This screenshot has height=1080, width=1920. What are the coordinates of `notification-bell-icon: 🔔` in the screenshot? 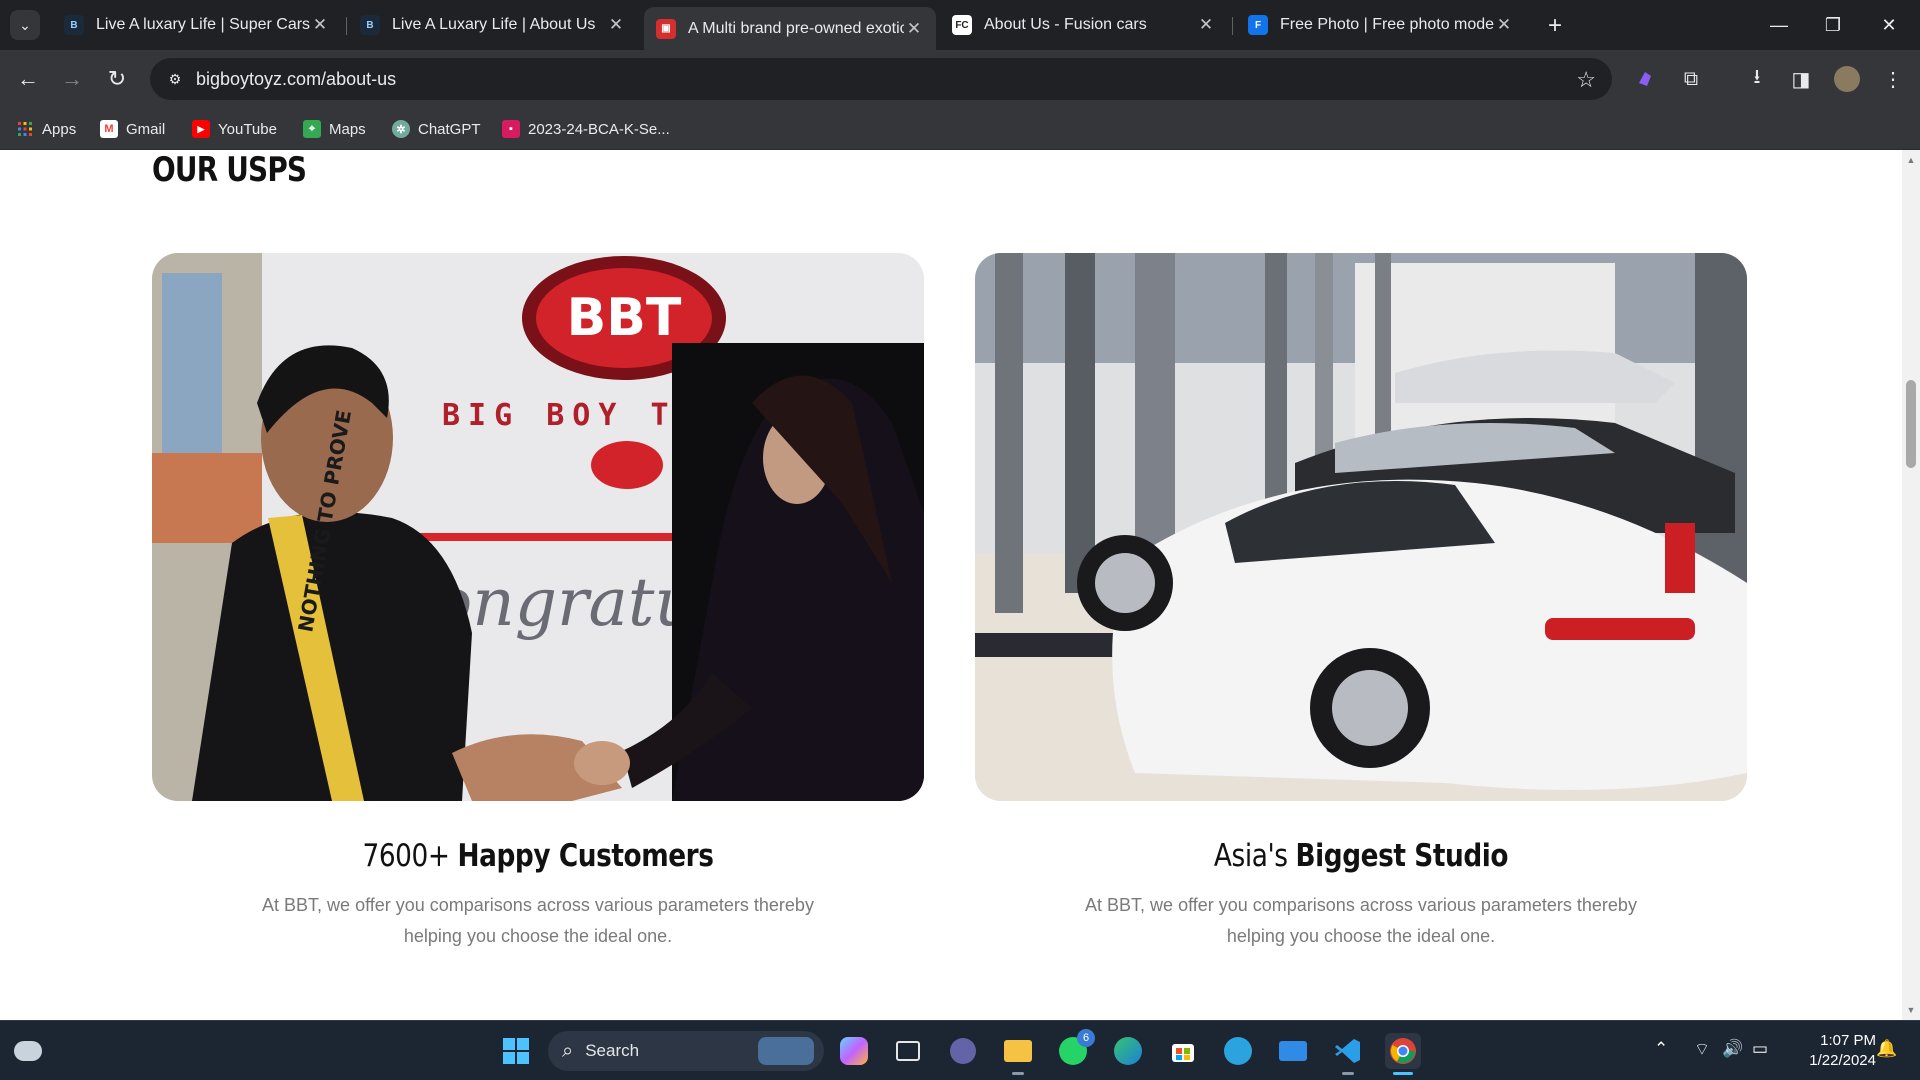 It's located at (1886, 1049).